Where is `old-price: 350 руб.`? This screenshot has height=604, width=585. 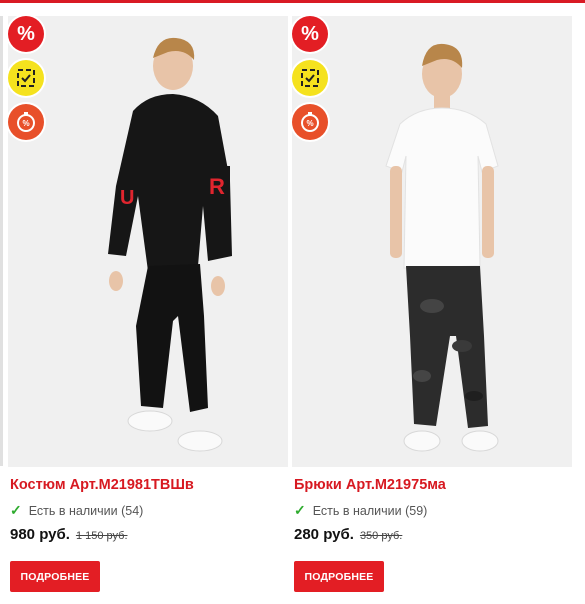
old-price: 350 руб. is located at coordinates (381, 536).